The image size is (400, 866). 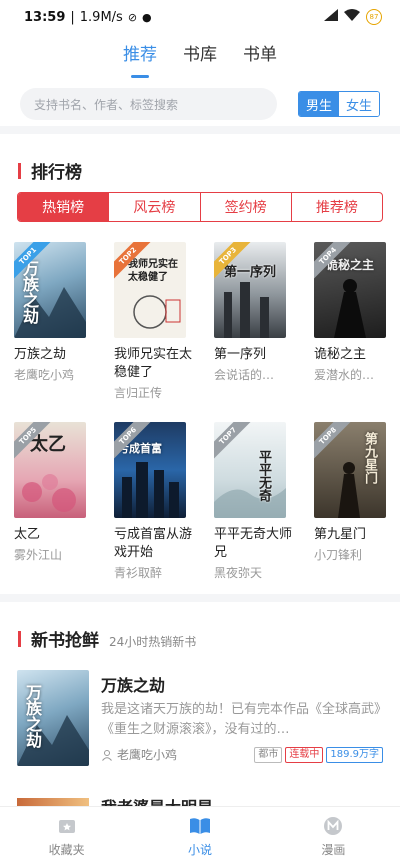 I want to click on rank-tab-hot: 热销榜, so click(x=64, y=207).